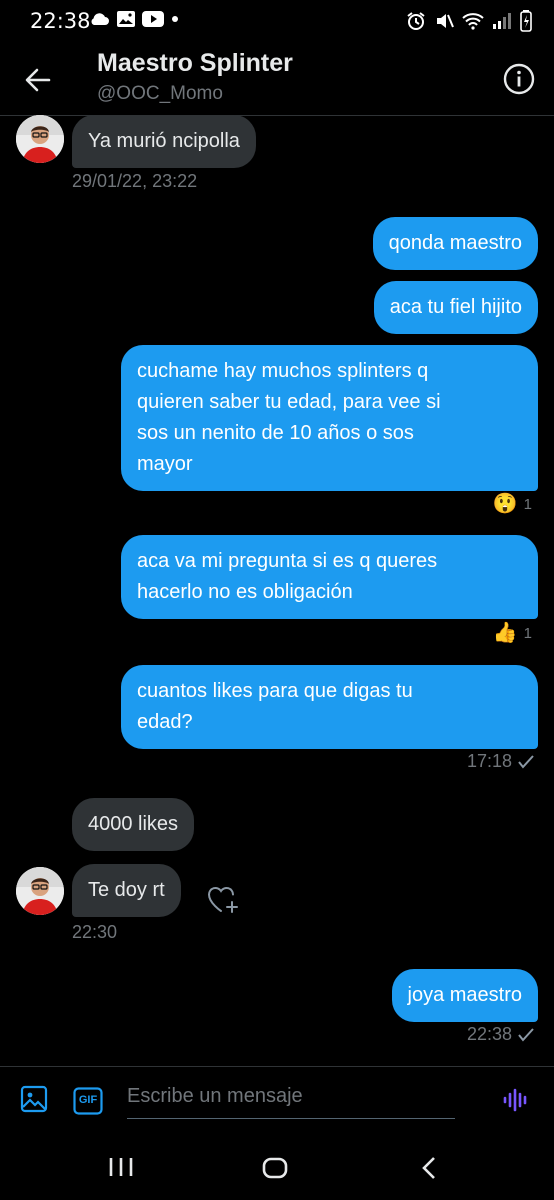 Image resolution: width=554 pixels, height=1200 pixels. Describe the element at coordinates (100, 19) in the screenshot. I see `cloud-icon` at that location.